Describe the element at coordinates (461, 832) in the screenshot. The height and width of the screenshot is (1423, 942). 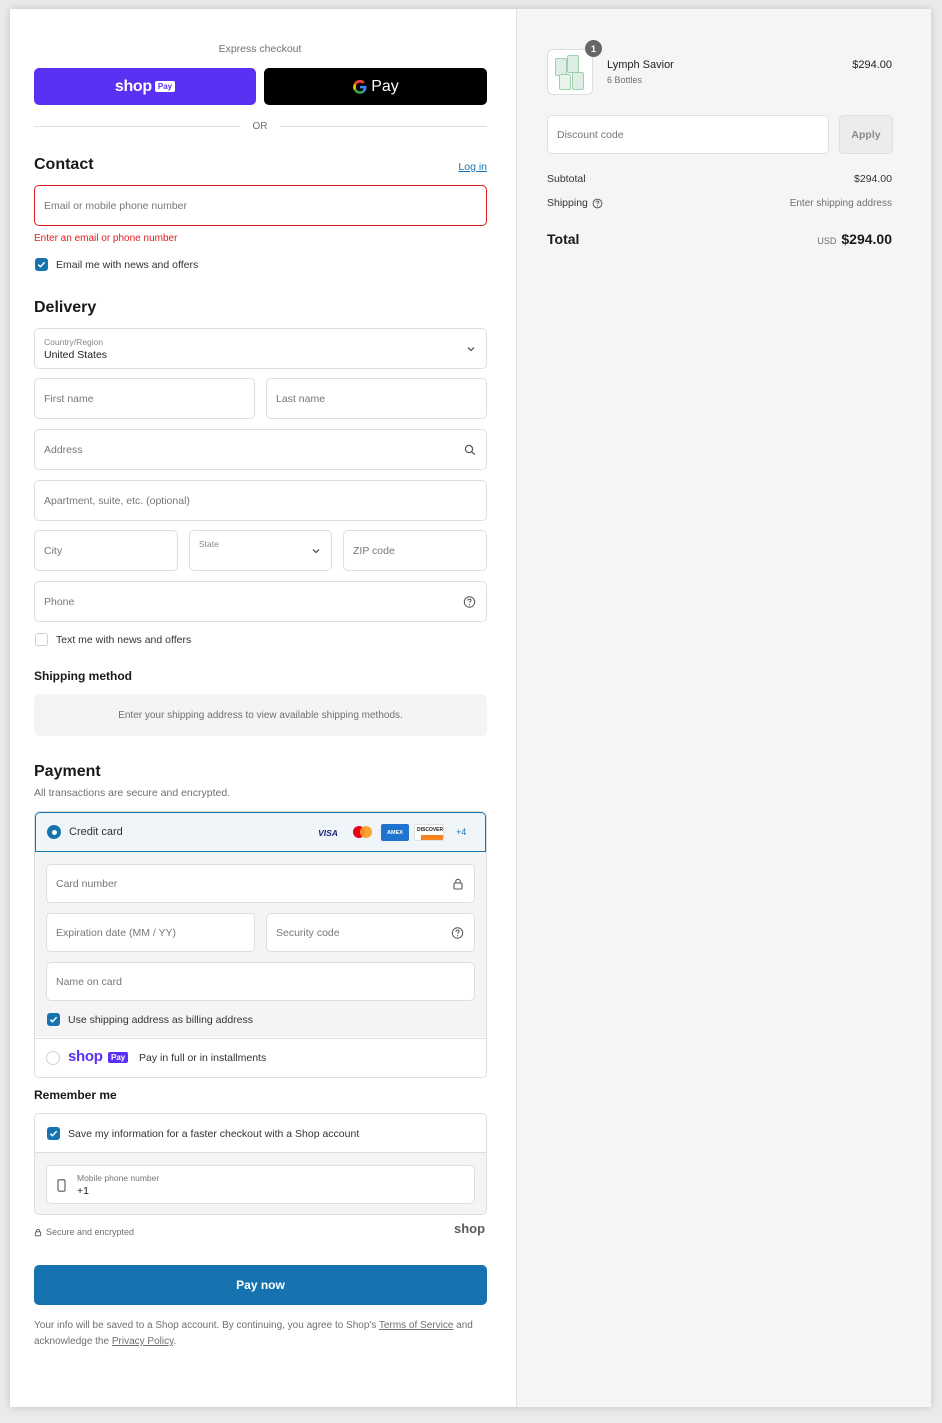
I see `more-brands: +4` at that location.